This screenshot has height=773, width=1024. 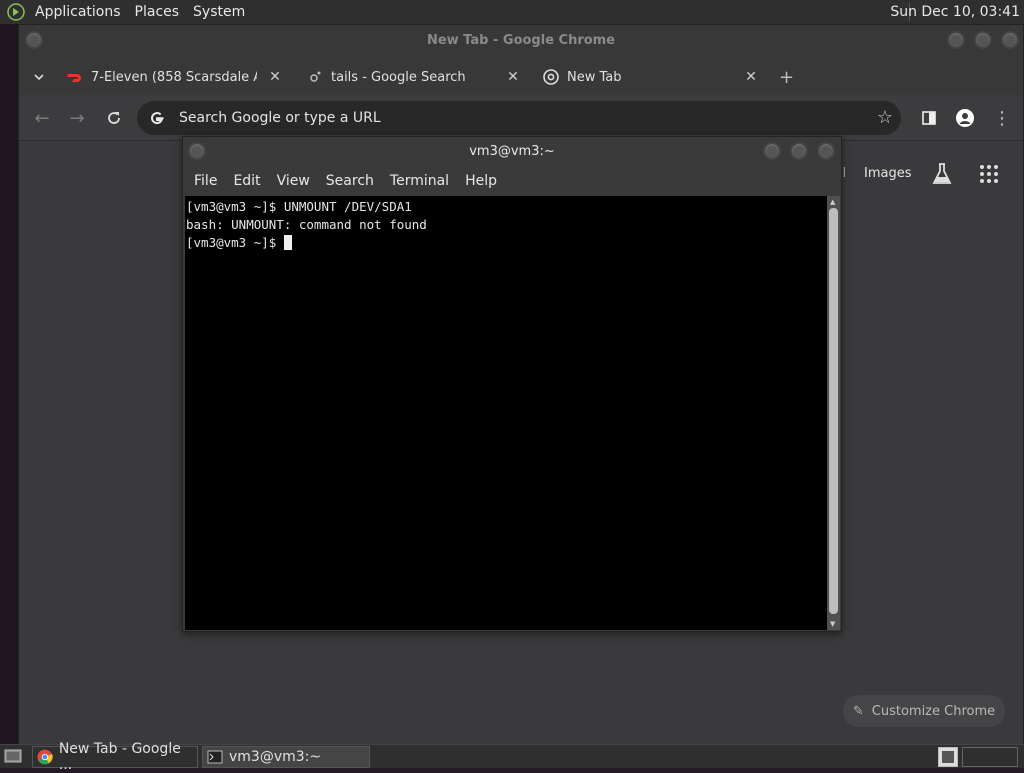 What do you see at coordinates (885, 117) in the screenshot?
I see `bookmark-star-icon: ☆` at bounding box center [885, 117].